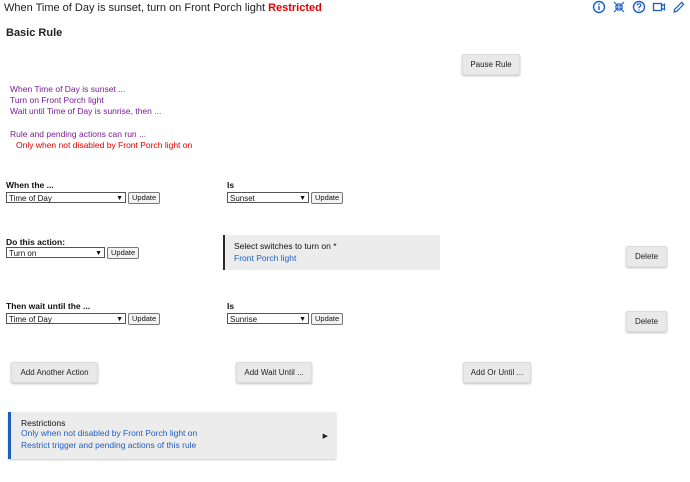 The height and width of the screenshot is (482, 690). Describe the element at coordinates (54, 372) in the screenshot. I see `add-another-action-button: Add Another Action` at that location.